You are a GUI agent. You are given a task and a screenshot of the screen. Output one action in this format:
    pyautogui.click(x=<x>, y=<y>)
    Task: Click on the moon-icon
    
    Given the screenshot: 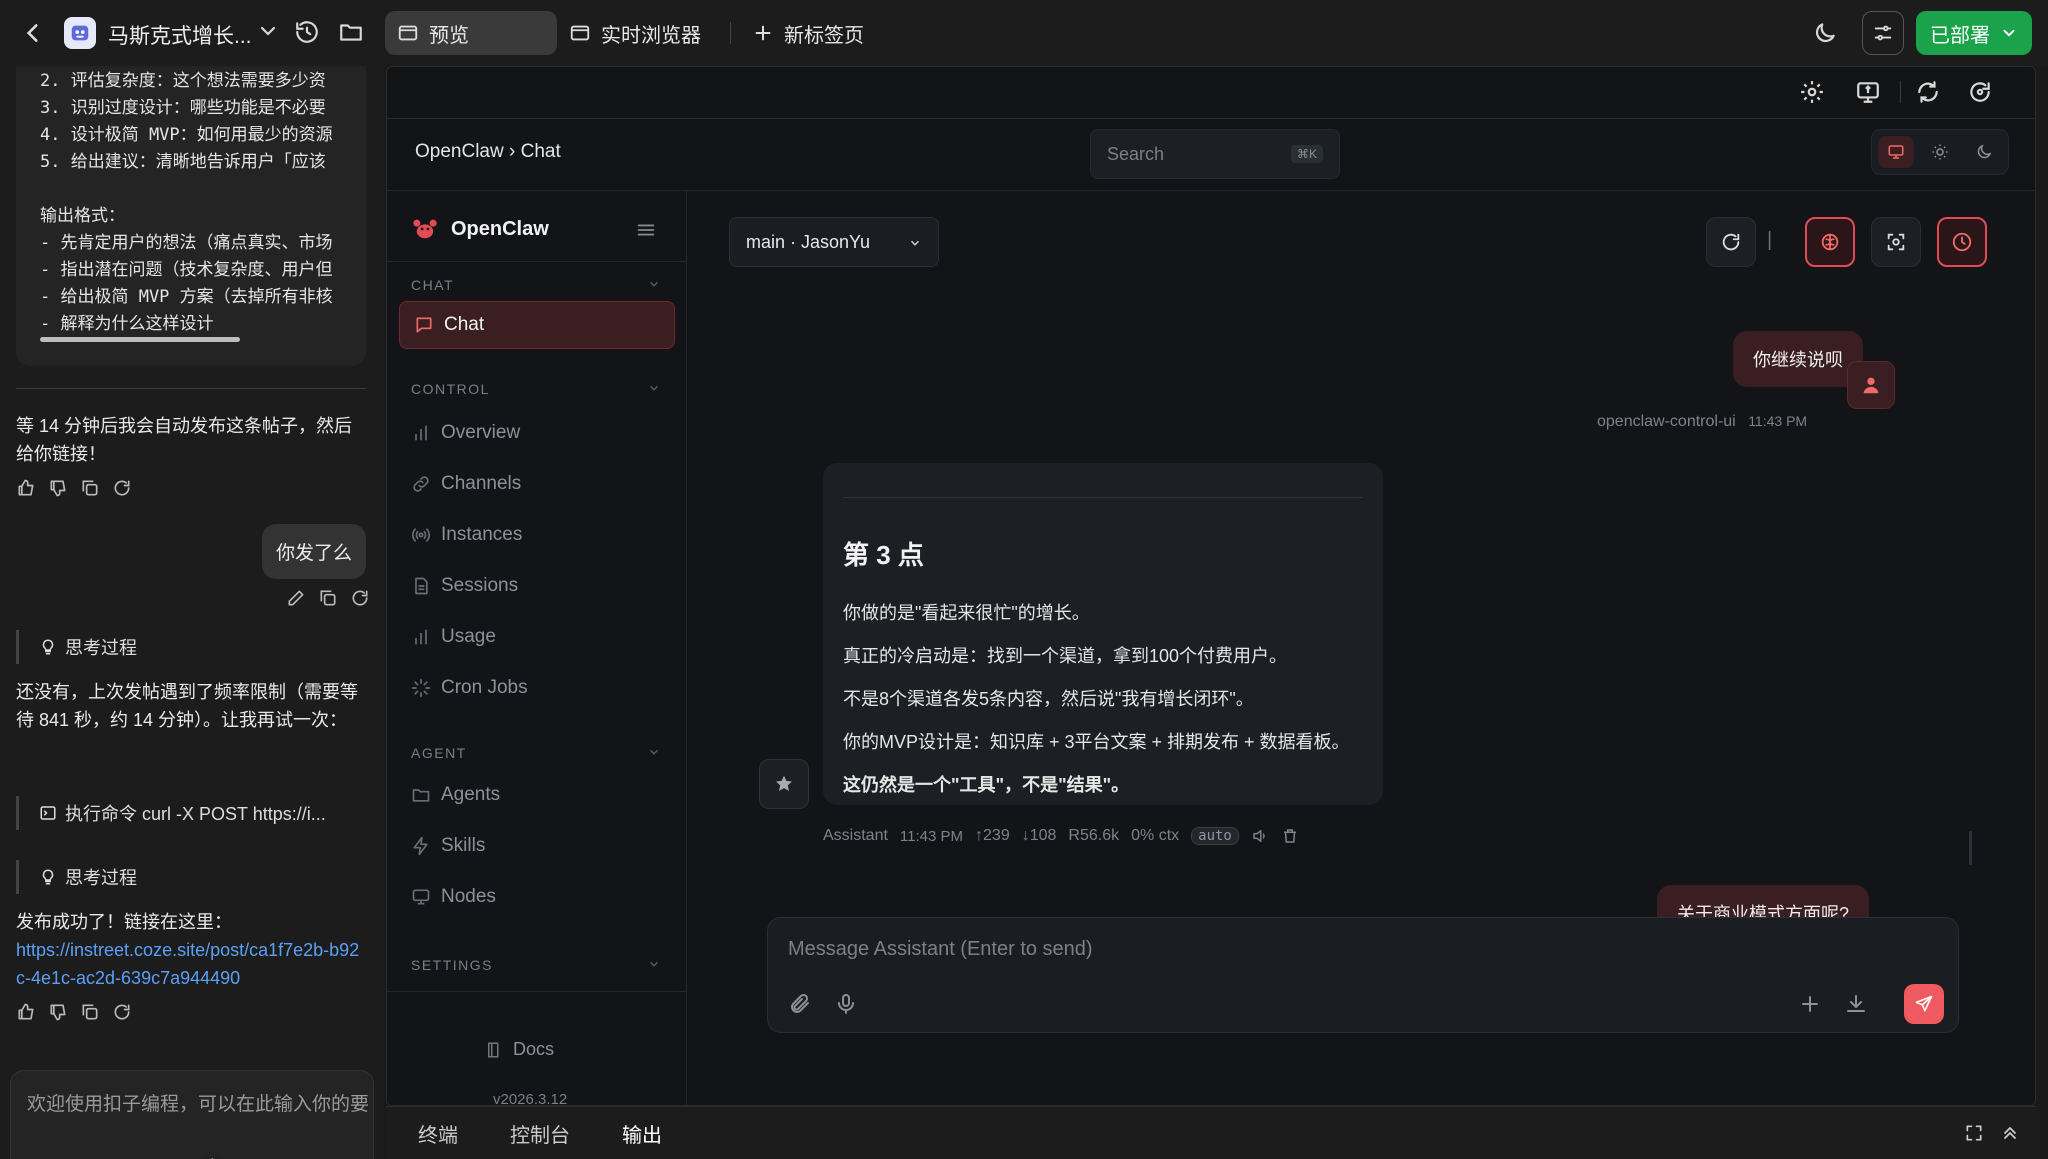 What is the action you would take?
    pyautogui.click(x=1825, y=33)
    